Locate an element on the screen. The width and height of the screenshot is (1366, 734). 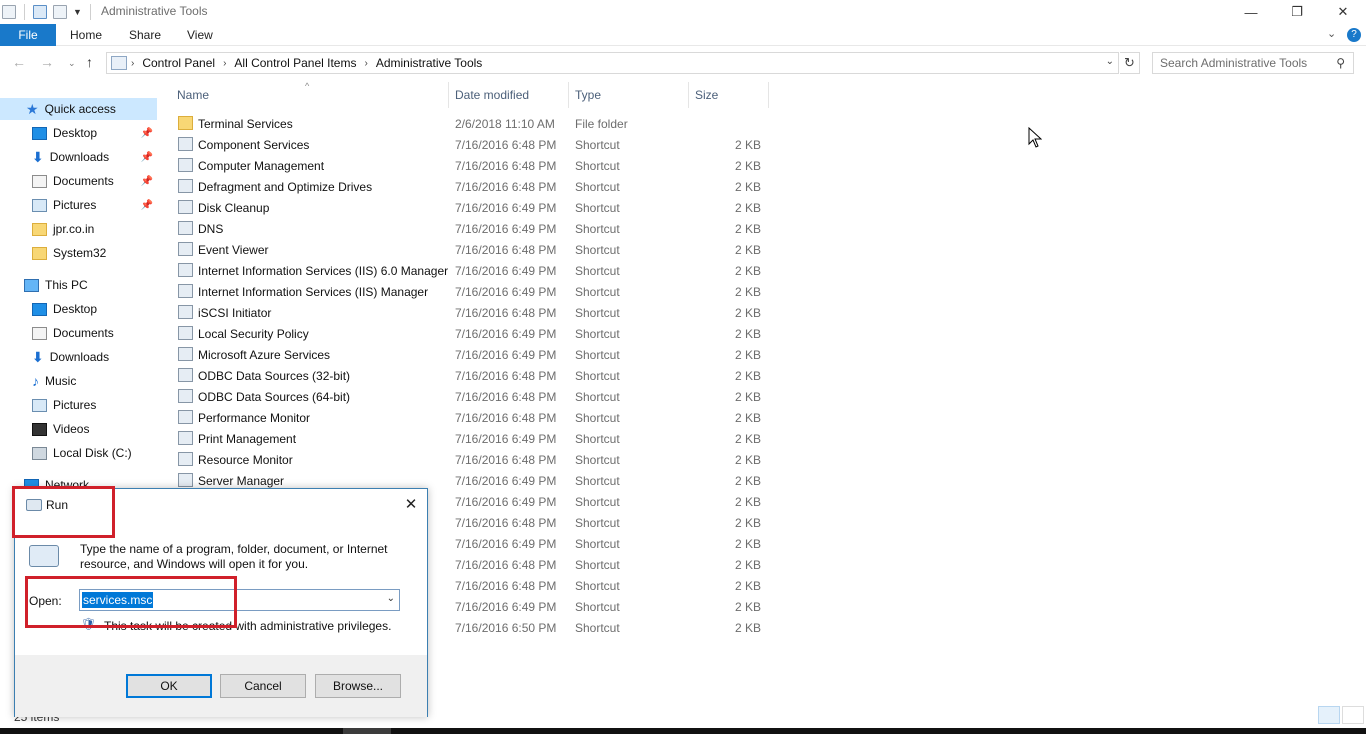
taskbar-active-item is located at coordinates (367, 731).